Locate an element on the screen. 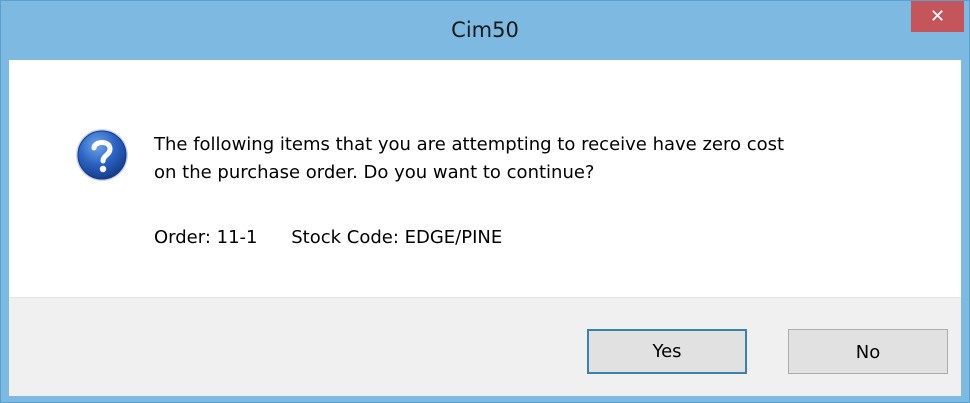 This screenshot has height=403, width=970. order-number: Order: 11-1 is located at coordinates (206, 237).